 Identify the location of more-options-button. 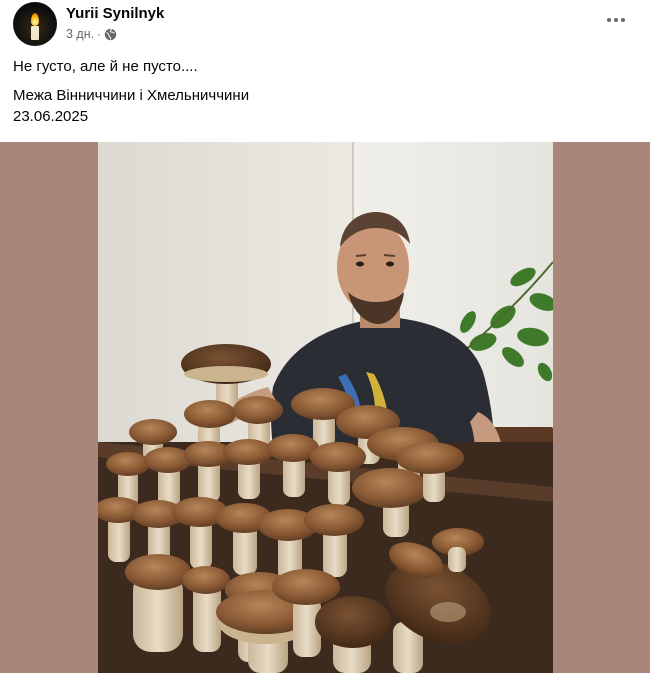
(616, 20).